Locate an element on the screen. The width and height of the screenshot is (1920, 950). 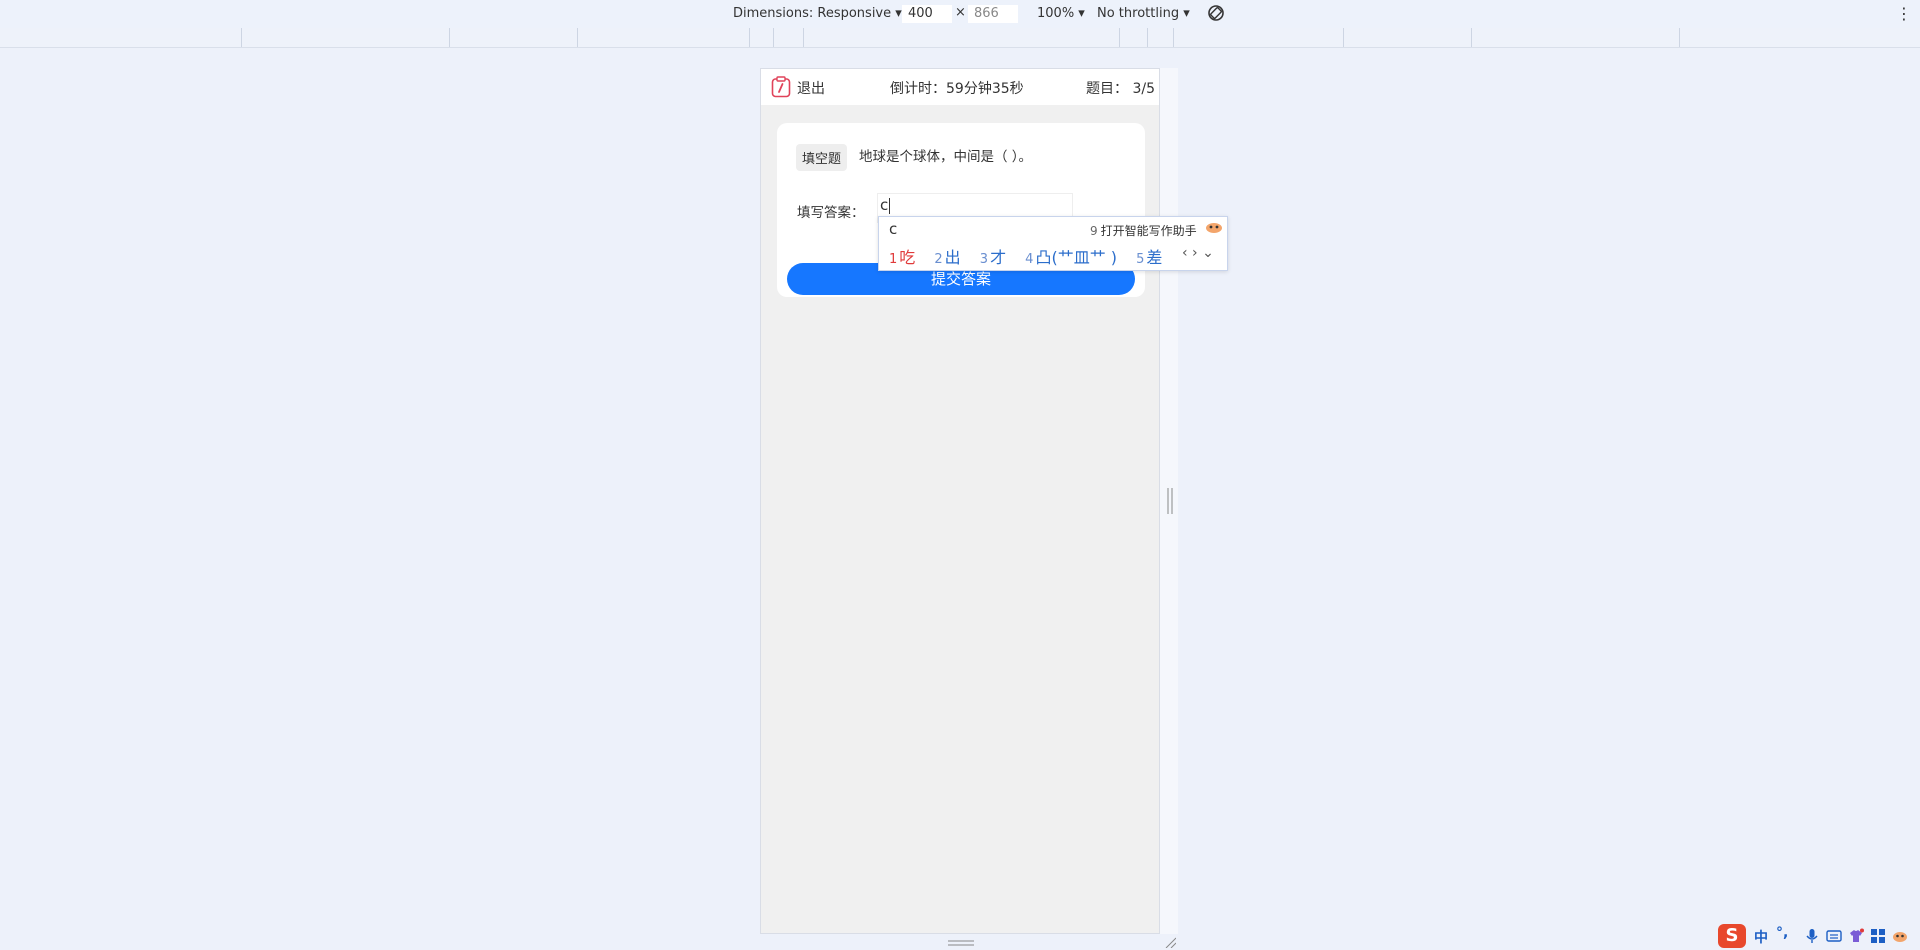
sogou-logo-icon: S is located at coordinates (1732, 936).